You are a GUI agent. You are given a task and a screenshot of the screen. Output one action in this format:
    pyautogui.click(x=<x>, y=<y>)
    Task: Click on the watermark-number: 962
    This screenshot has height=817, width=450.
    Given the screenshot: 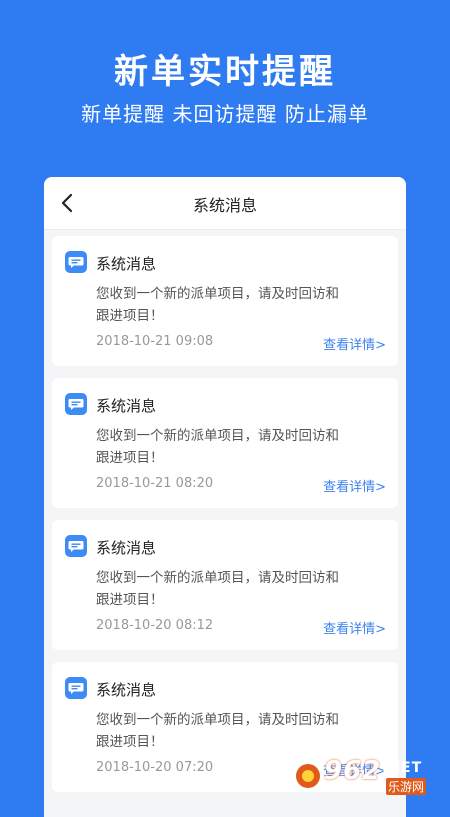 What is the action you would take?
    pyautogui.click(x=353, y=771)
    